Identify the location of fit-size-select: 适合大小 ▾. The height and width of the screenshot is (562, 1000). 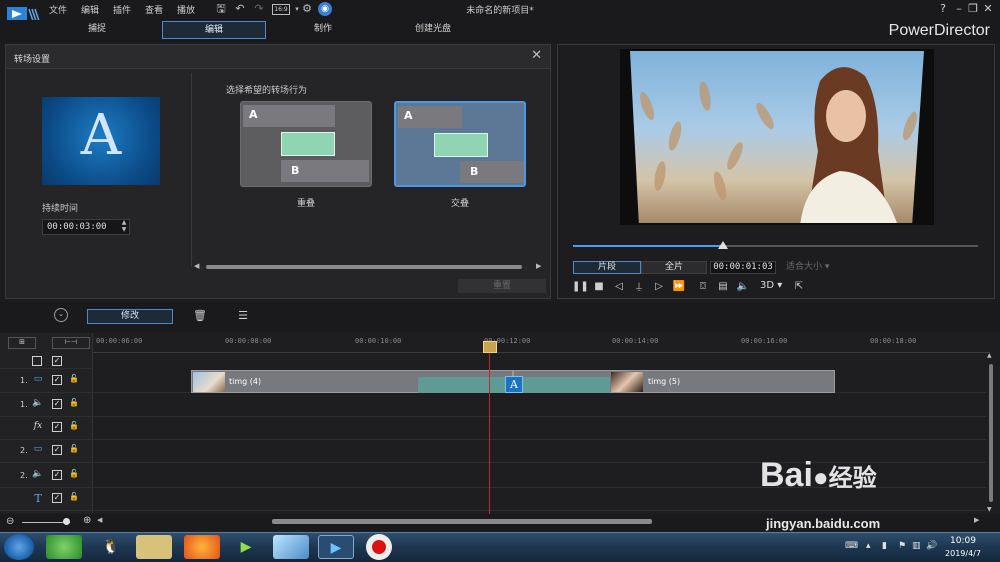
(814, 267).